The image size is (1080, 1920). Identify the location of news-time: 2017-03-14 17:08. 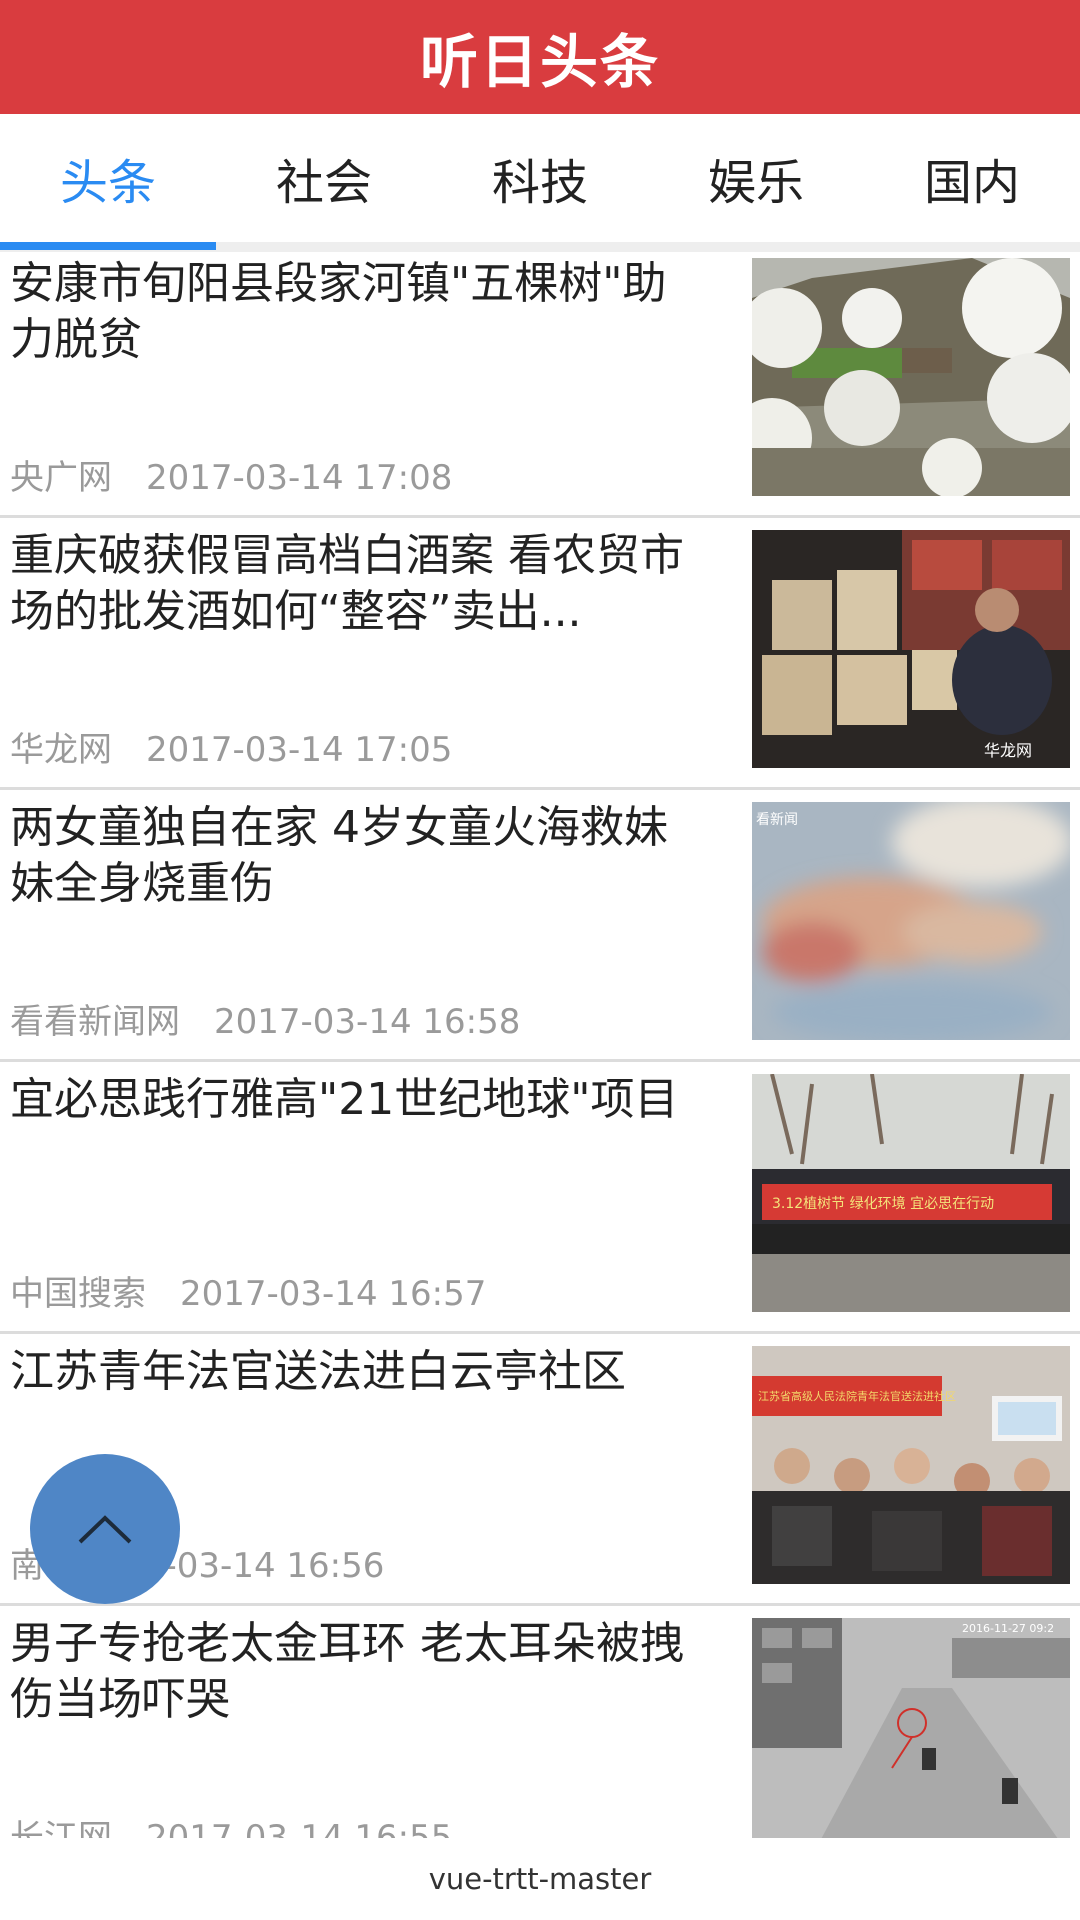
(299, 478).